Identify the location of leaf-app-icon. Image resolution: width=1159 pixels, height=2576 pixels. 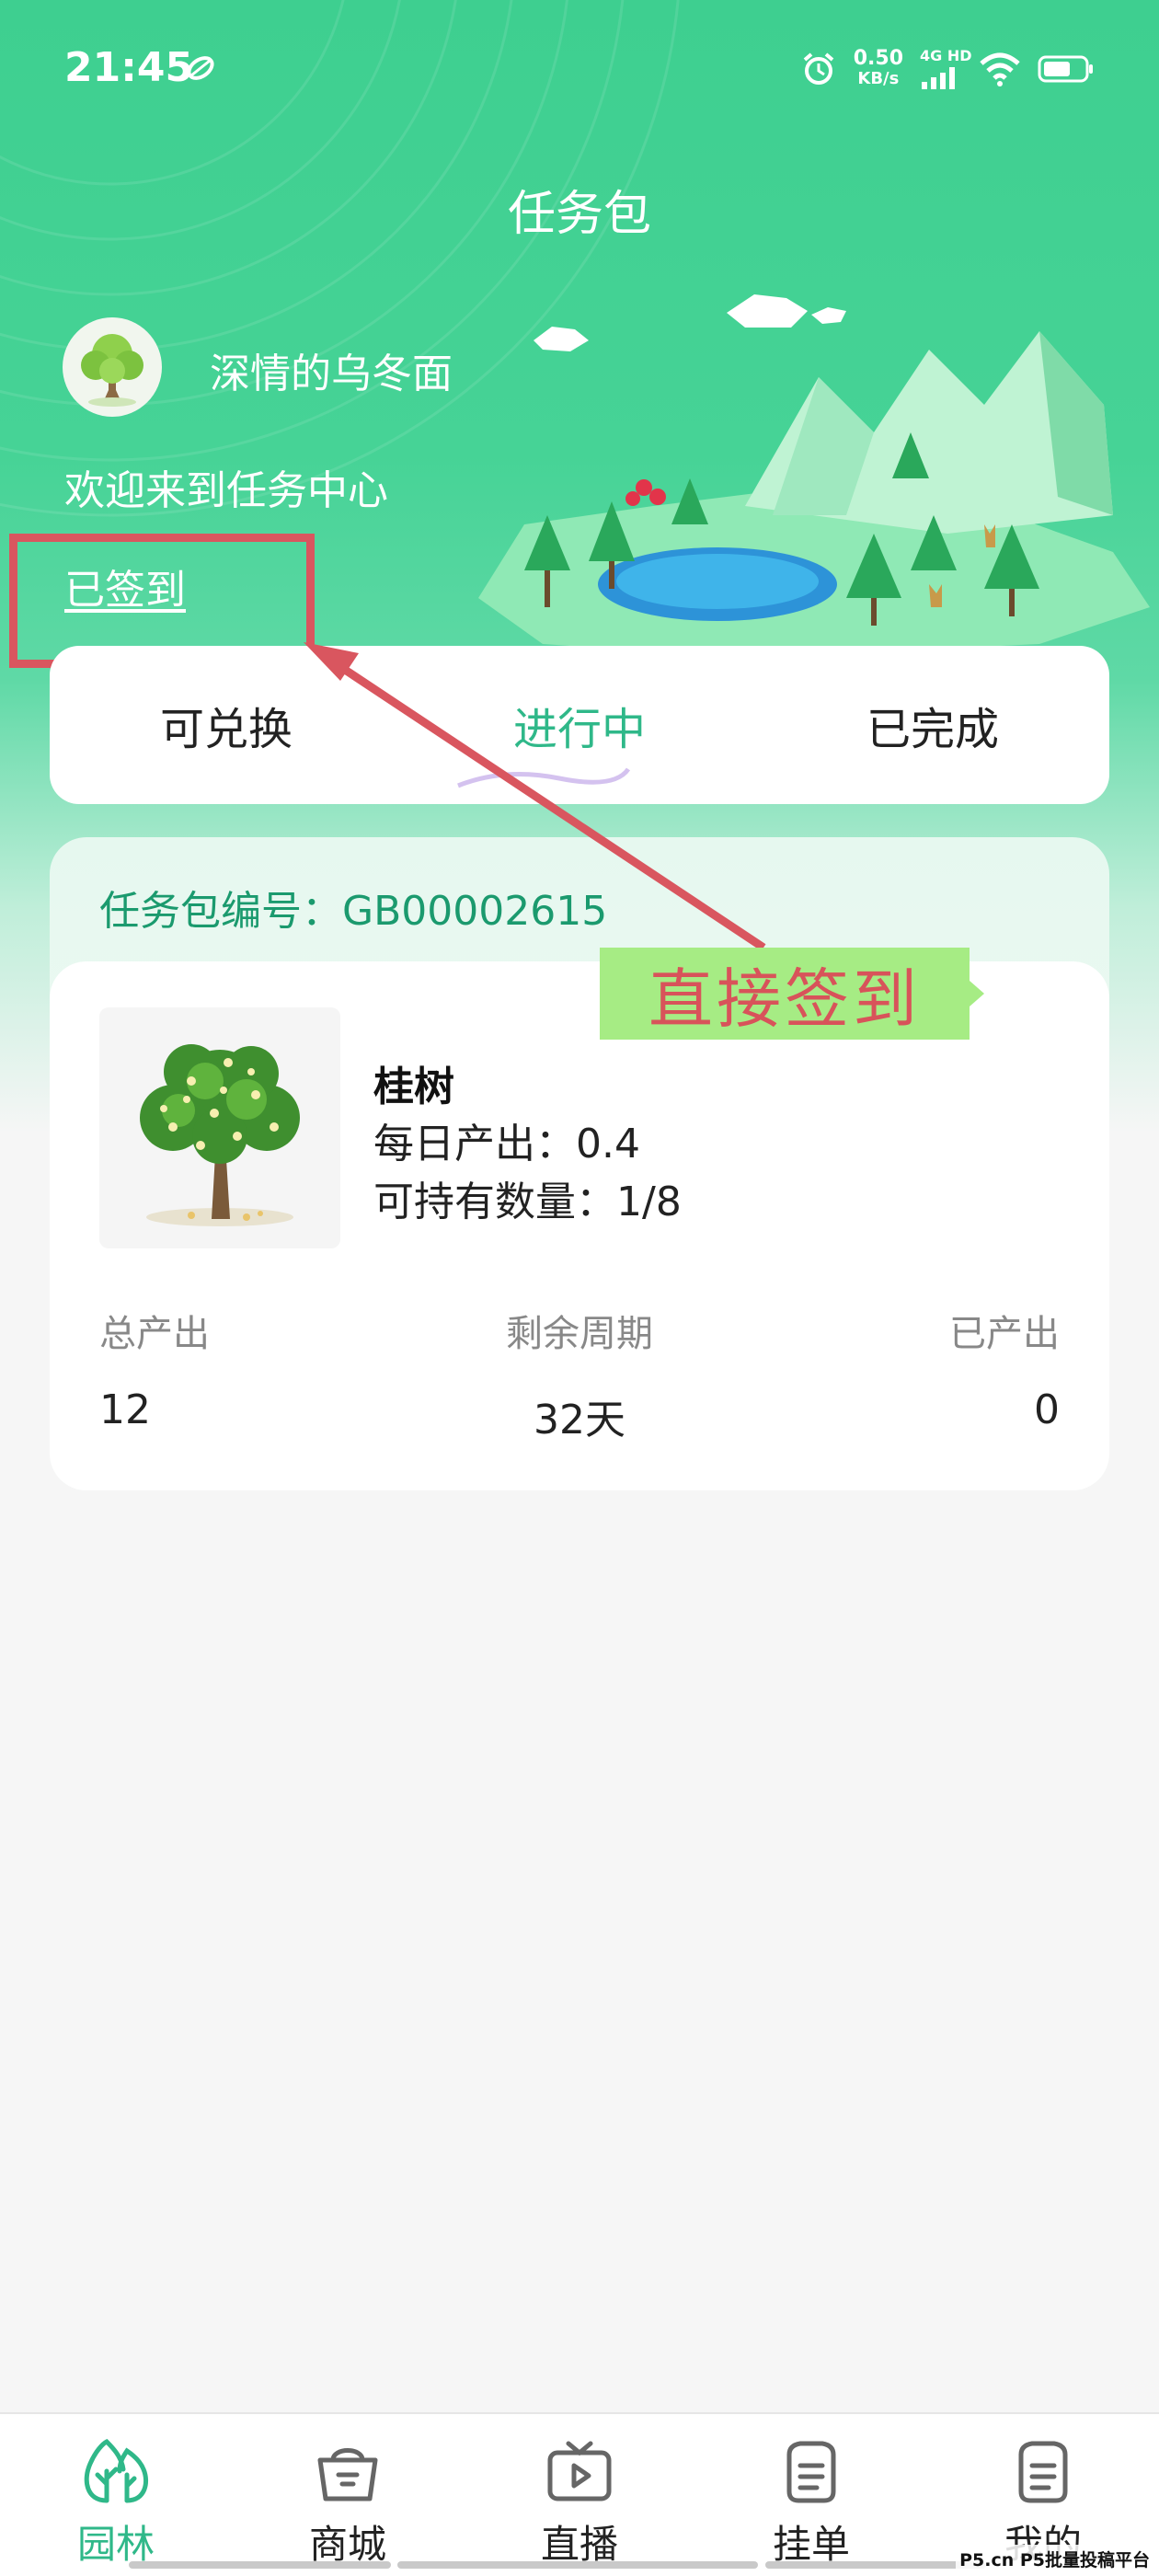
(200, 68).